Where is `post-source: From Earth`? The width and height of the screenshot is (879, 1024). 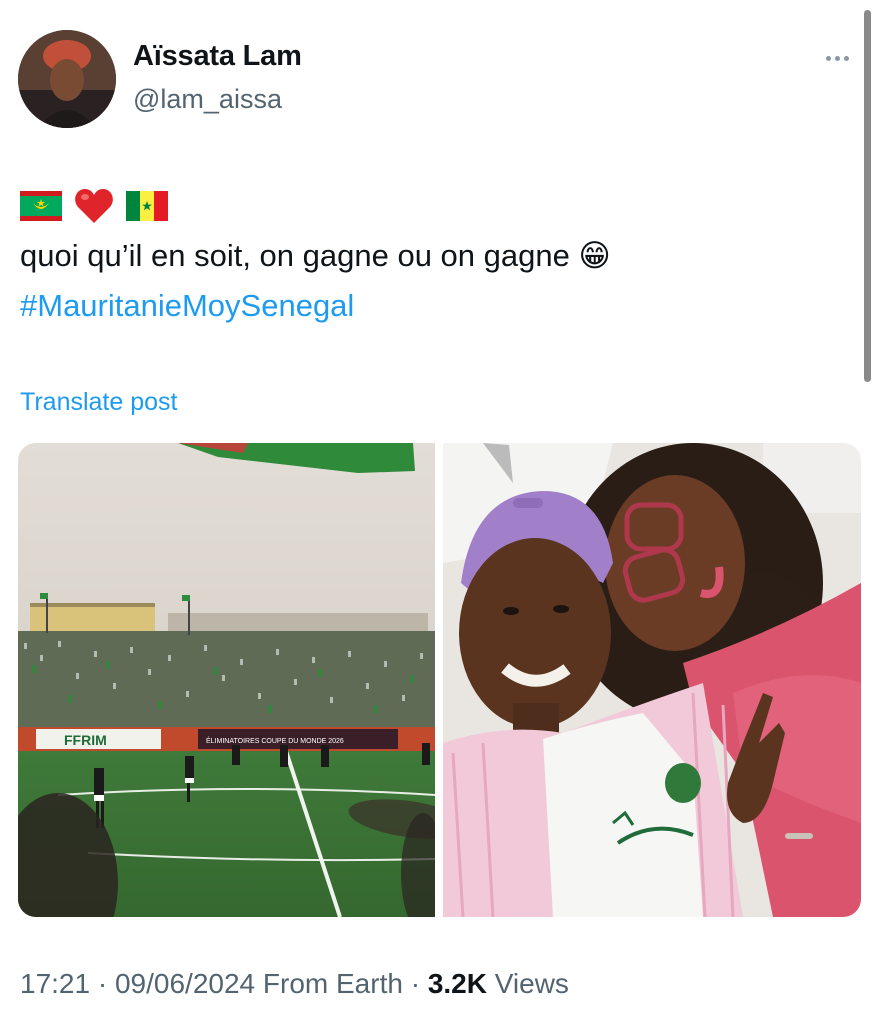
post-source: From Earth is located at coordinates (332, 983).